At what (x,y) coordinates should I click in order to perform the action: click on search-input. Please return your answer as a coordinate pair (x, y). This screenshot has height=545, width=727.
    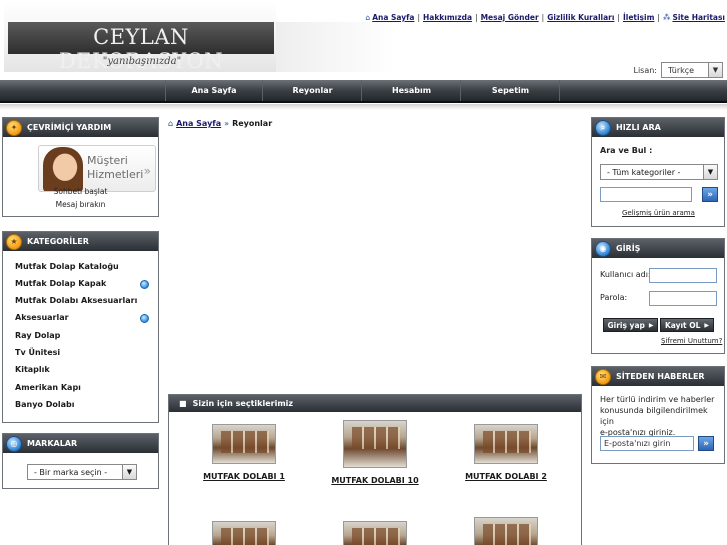
    Looking at the image, I should click on (646, 194).